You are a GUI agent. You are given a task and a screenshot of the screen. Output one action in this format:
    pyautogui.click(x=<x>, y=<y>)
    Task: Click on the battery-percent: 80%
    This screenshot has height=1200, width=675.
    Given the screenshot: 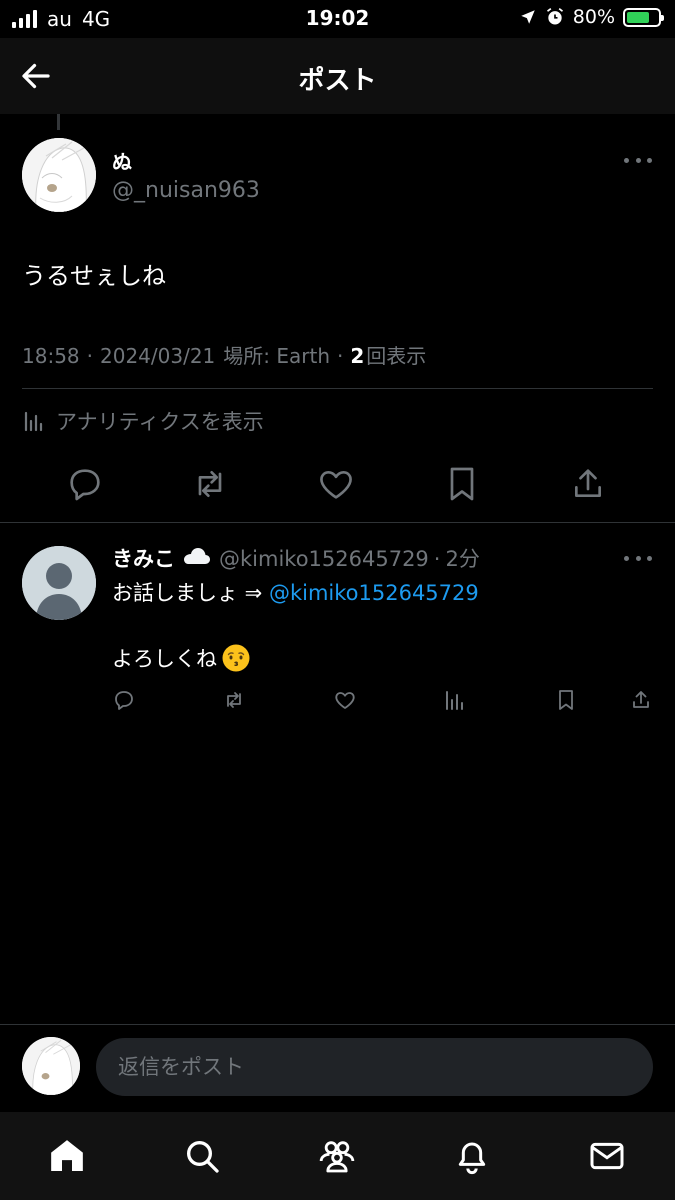 What is the action you would take?
    pyautogui.click(x=593, y=17)
    